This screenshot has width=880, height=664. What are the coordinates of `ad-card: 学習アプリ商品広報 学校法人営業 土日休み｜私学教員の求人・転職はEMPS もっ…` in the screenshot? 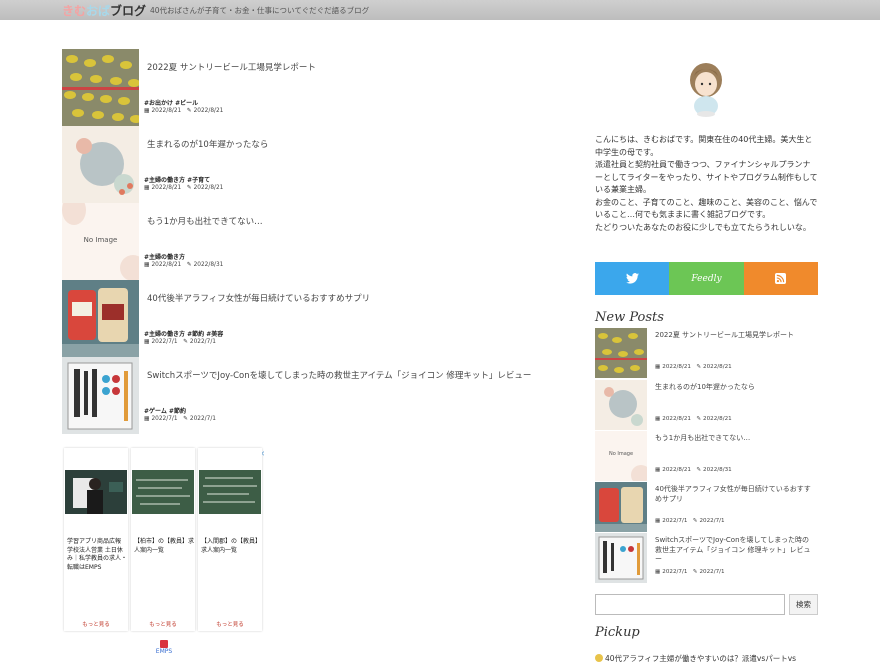 It's located at (96, 539).